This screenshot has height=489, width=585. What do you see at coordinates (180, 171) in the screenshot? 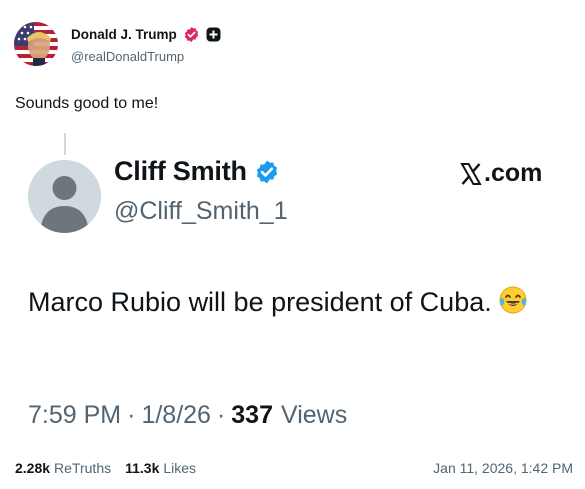
I see `quoted-display-name: Cliff Smith` at bounding box center [180, 171].